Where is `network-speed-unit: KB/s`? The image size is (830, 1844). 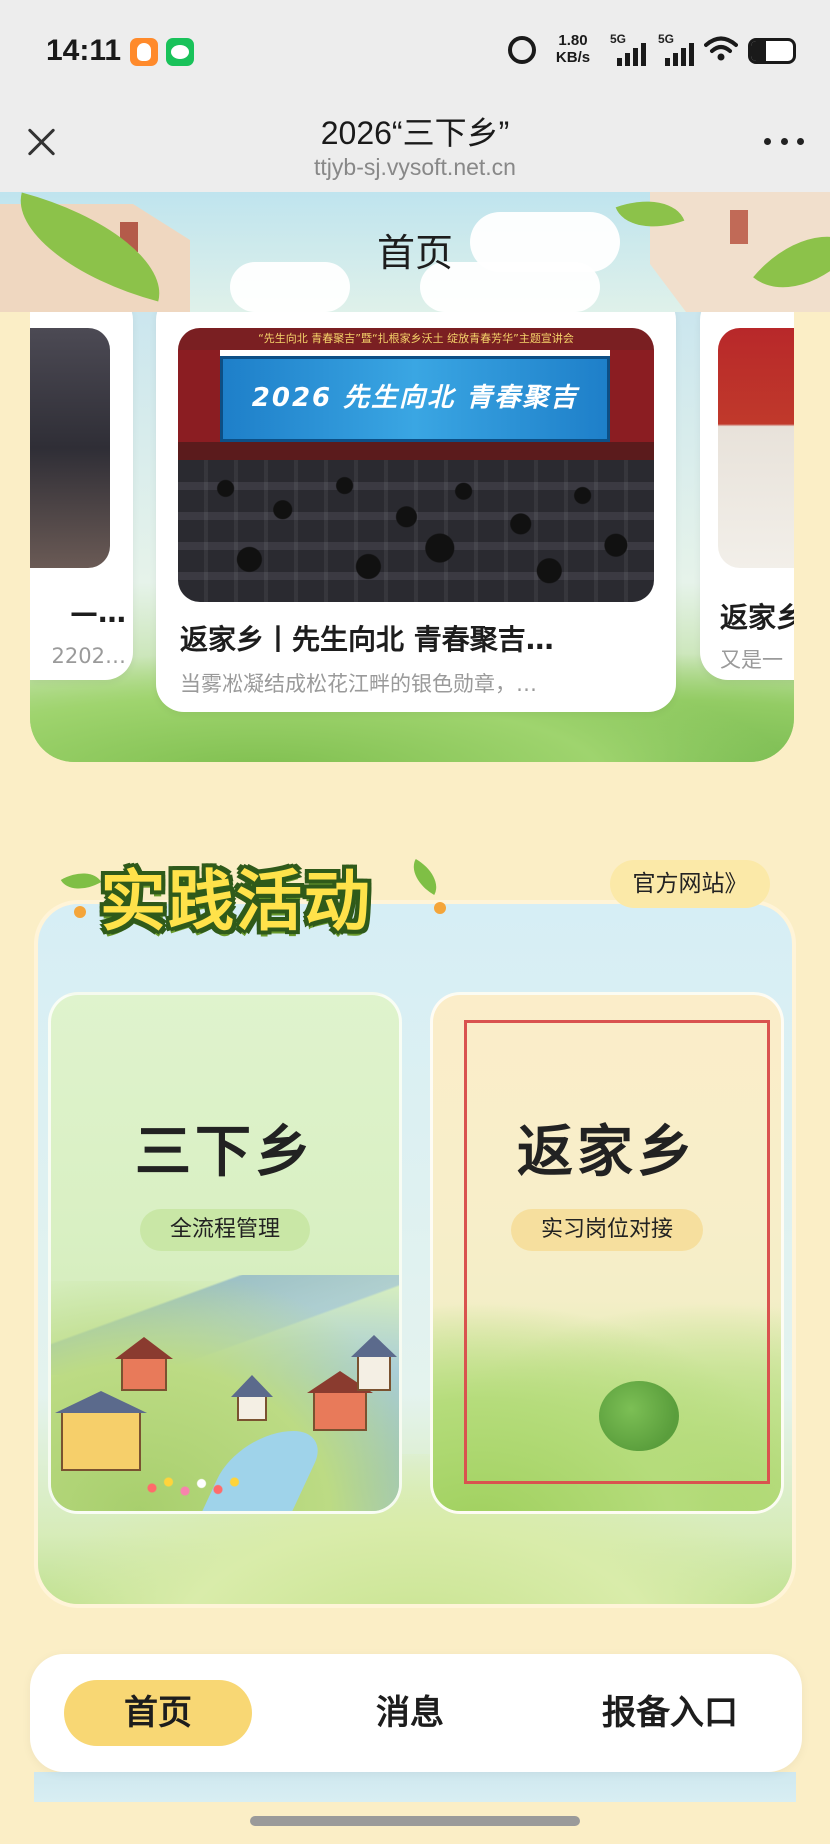
network-speed-unit: KB/s is located at coordinates (573, 57).